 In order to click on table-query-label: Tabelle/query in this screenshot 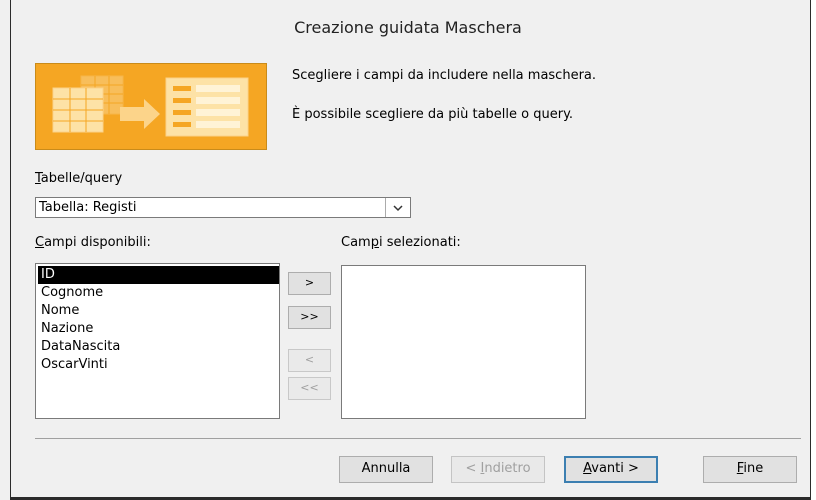, I will do `click(79, 178)`.